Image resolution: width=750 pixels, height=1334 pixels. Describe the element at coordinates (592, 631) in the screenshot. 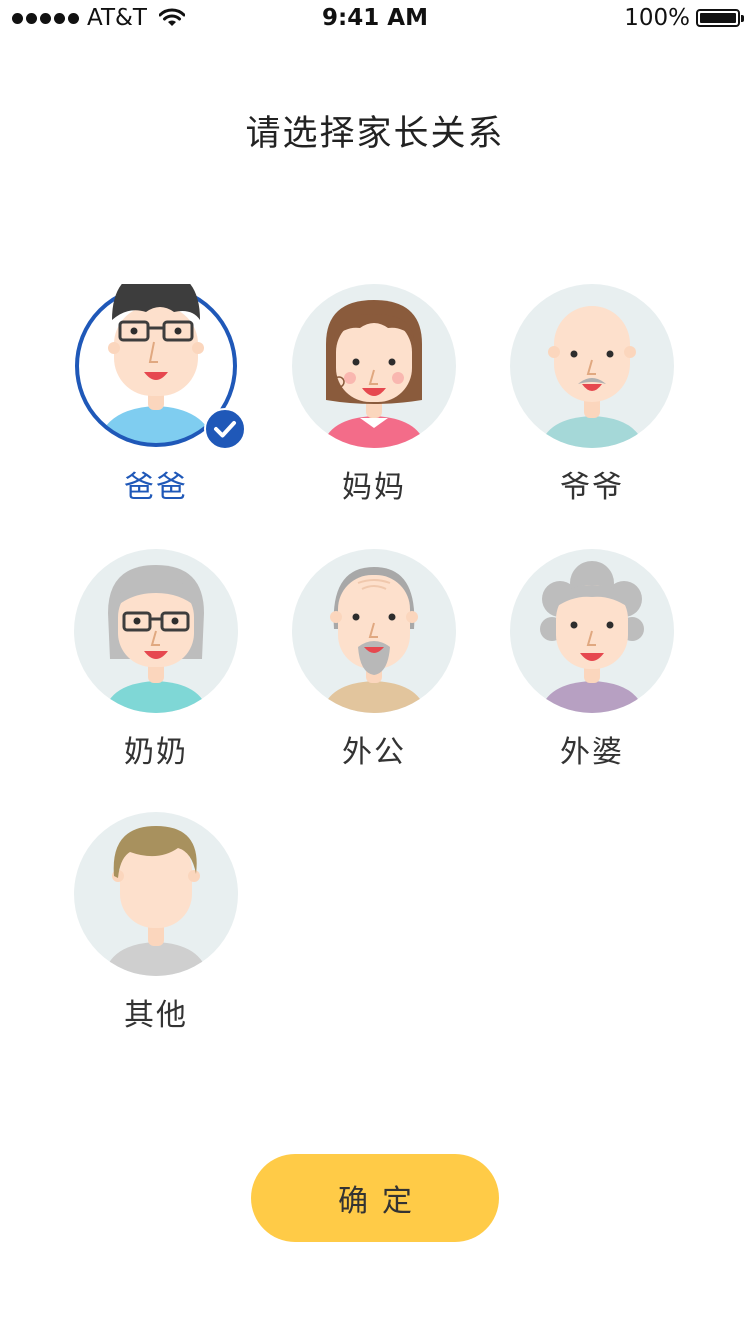

I see `maternal-grandmother-avatar-icon` at that location.